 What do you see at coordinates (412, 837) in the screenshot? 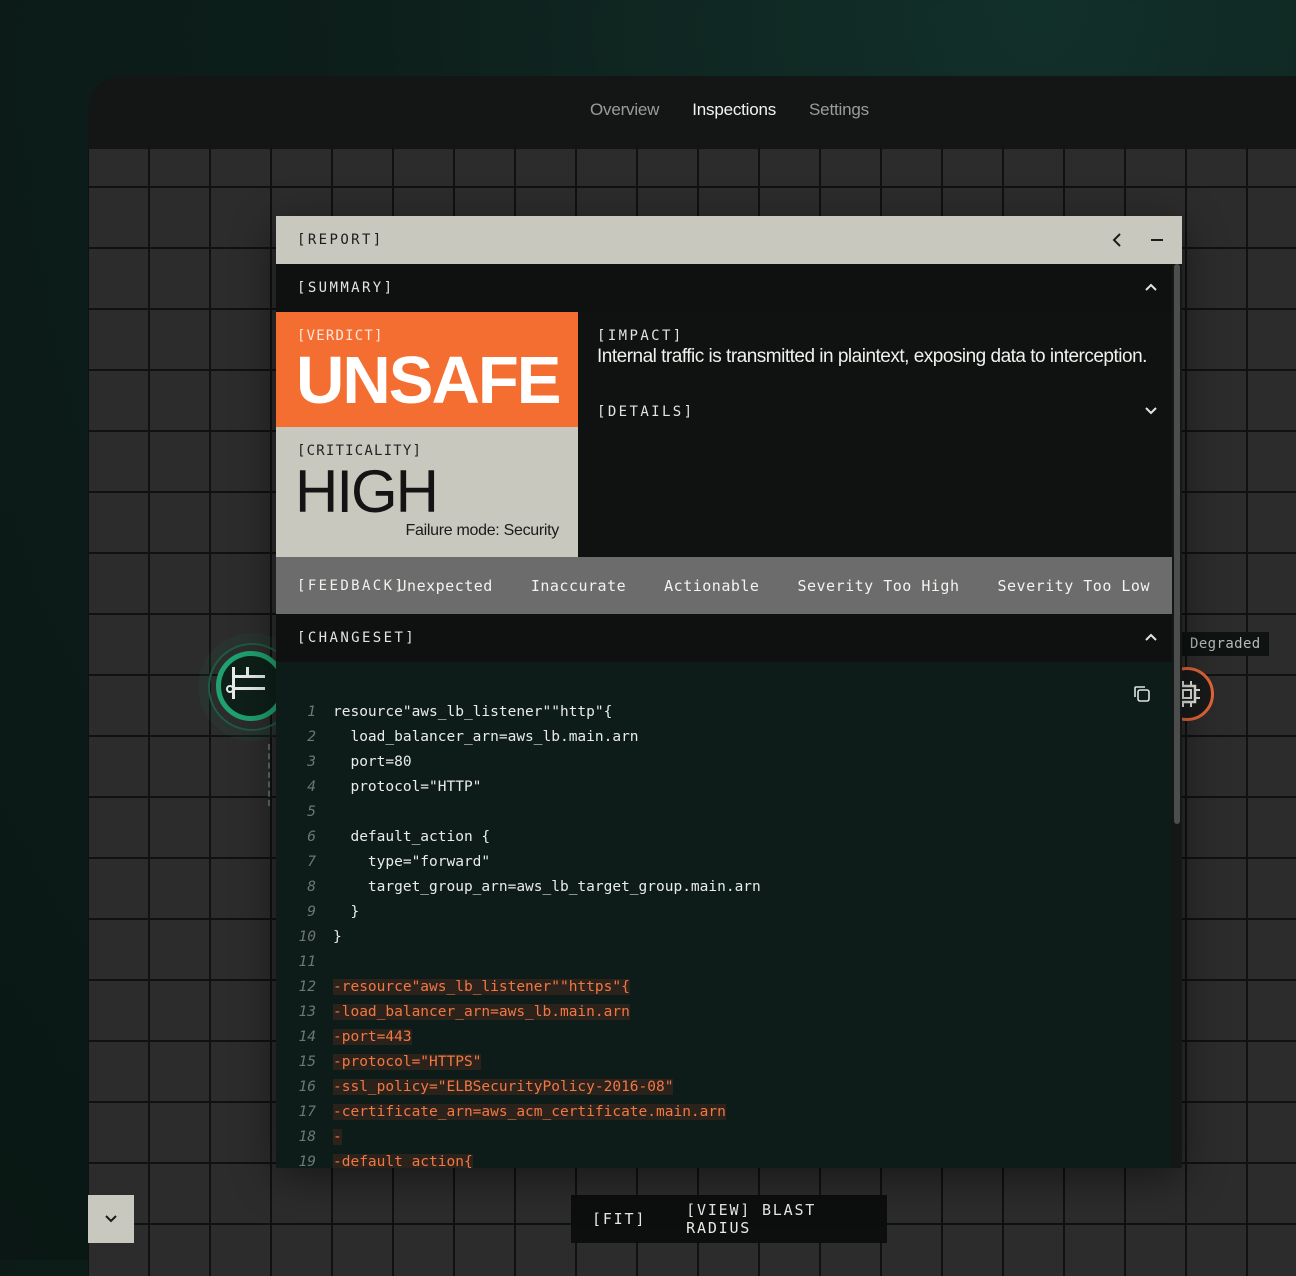
I see `code-text: default_action {` at bounding box center [412, 837].